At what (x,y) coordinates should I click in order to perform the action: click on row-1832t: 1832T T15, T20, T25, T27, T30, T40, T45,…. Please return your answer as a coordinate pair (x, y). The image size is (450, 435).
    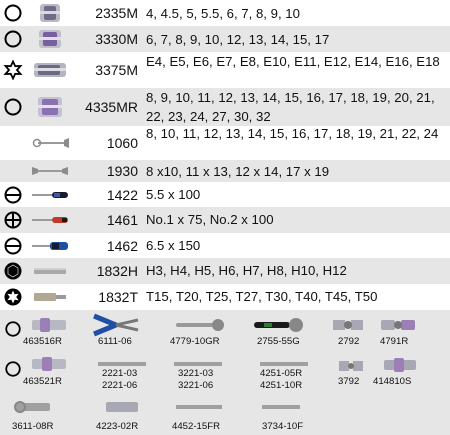
    Looking at the image, I should click on (225, 297).